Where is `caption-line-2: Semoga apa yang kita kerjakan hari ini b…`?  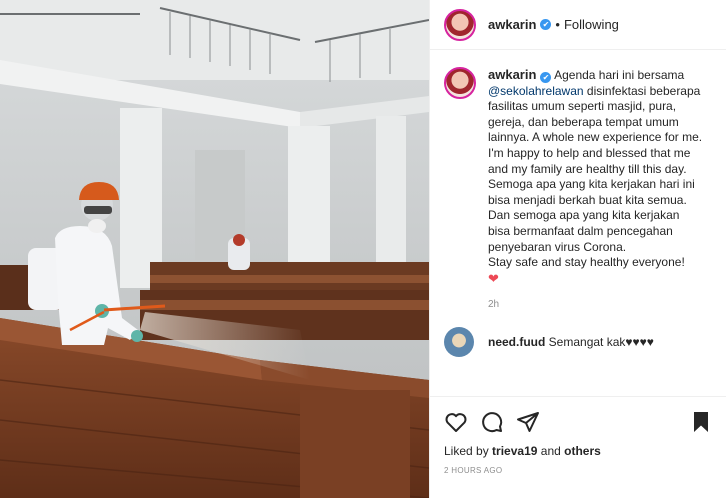
caption-line-2: Semoga apa yang kita kerjakan hari ini b… is located at coordinates (591, 192).